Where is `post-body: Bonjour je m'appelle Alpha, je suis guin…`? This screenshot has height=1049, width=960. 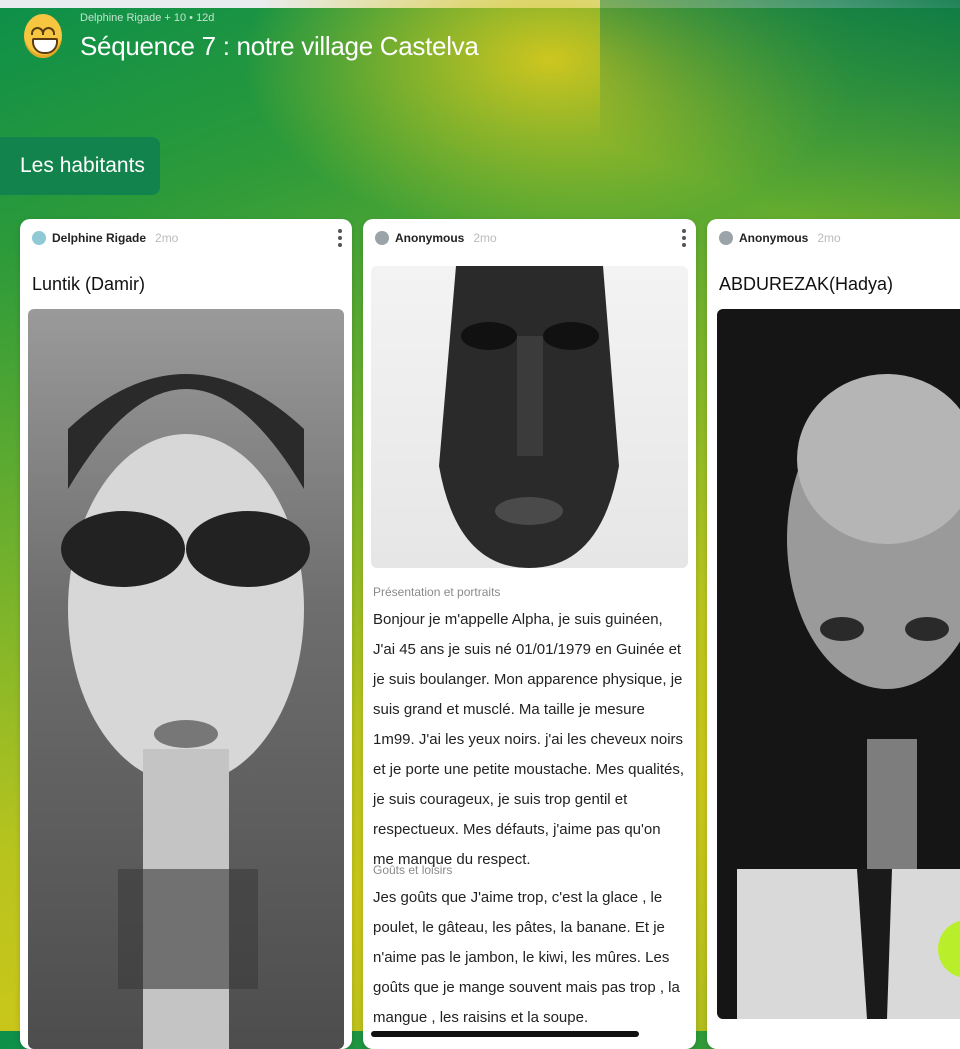
post-body: Bonjour je m'appelle Alpha, je suis guin… is located at coordinates (529, 739).